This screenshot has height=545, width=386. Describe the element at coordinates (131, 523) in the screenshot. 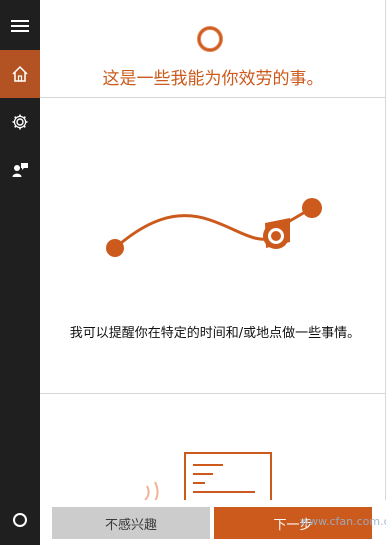

I see `not-interested-button: 不感兴趣` at that location.